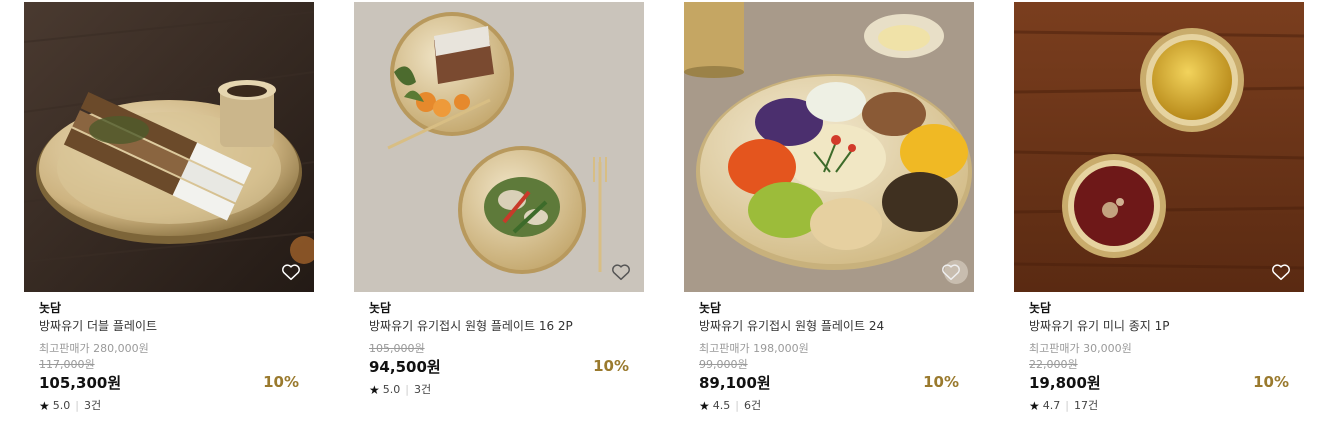 This screenshot has height=446, width=1320. Describe the element at coordinates (735, 383) in the screenshot. I see `sale-price: 89,100원` at that location.